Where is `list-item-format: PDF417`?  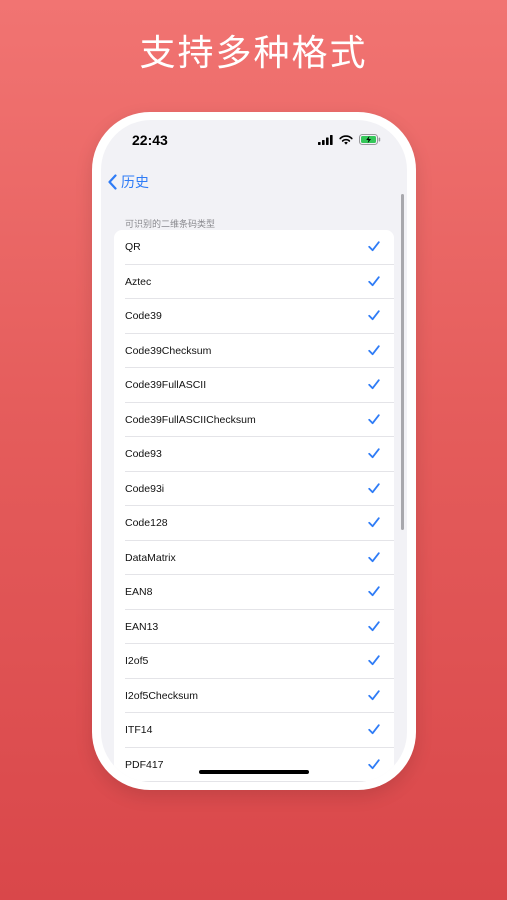
list-item-format: PDF417 is located at coordinates (254, 765).